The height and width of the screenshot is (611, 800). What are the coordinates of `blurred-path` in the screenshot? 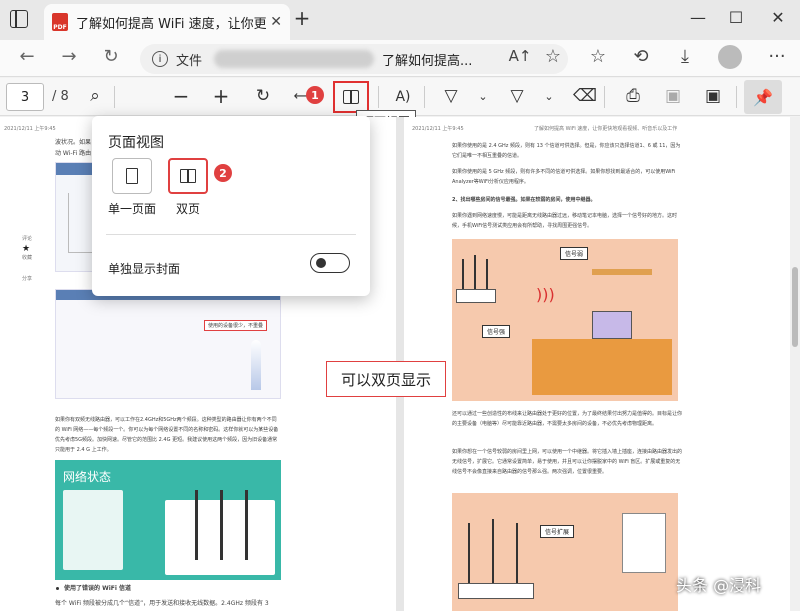 It's located at (294, 59).